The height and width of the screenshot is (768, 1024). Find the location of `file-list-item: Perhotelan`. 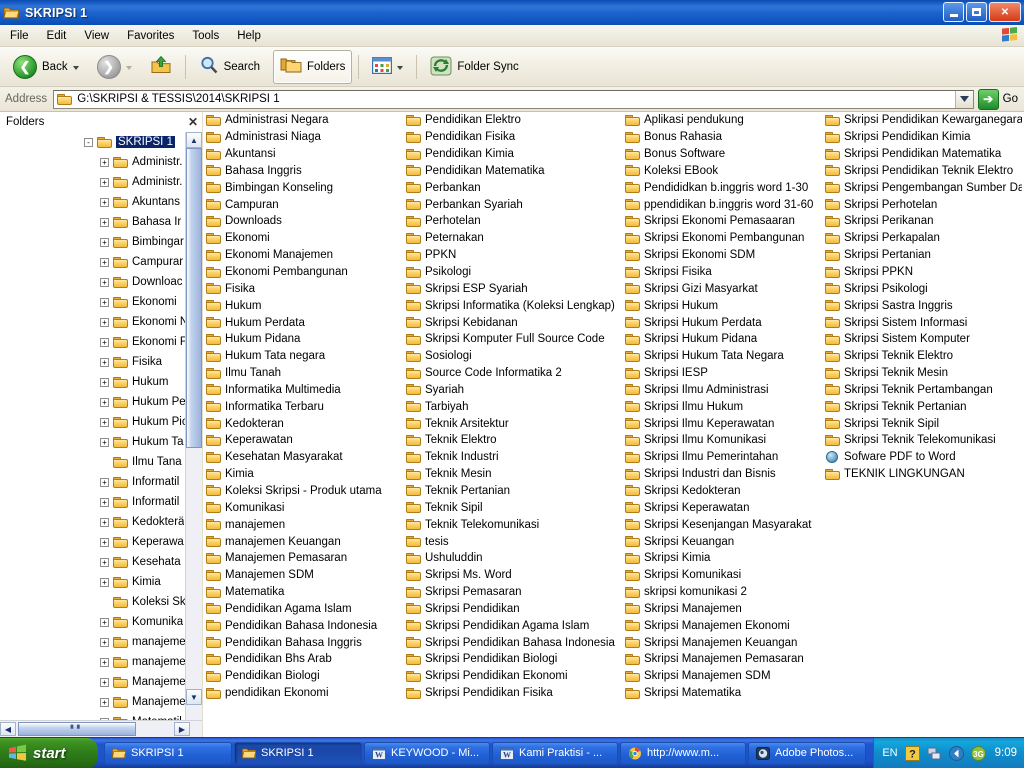

file-list-item: Perhotelan is located at coordinates (513, 221).